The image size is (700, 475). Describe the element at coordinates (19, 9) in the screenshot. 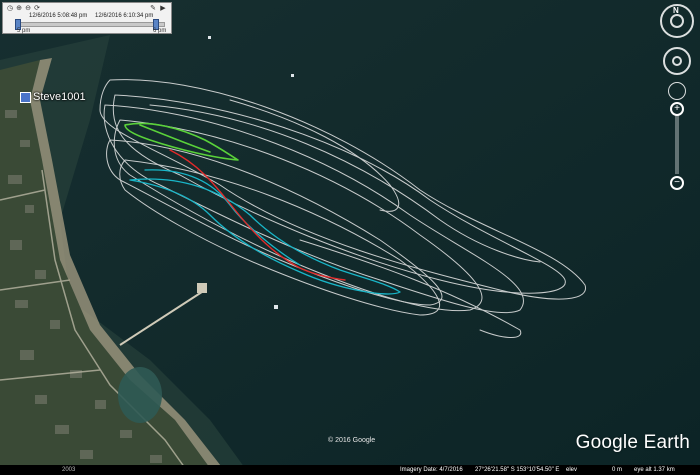

I see `zoom-in-time-icon: ⊕` at that location.